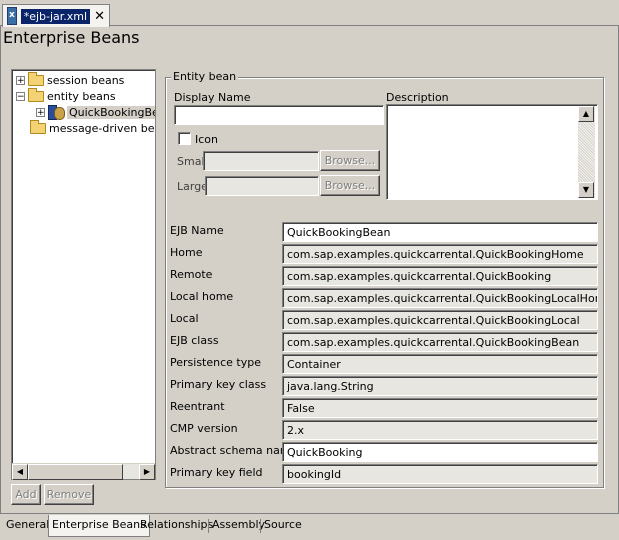  I want to click on icon-checkbox, so click(184, 138).